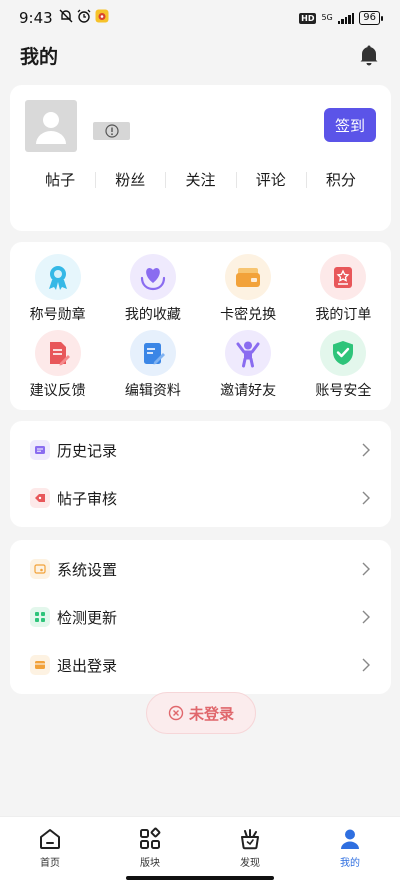 The height and width of the screenshot is (888, 400). I want to click on list-item-label: 退出登录, so click(87, 665).